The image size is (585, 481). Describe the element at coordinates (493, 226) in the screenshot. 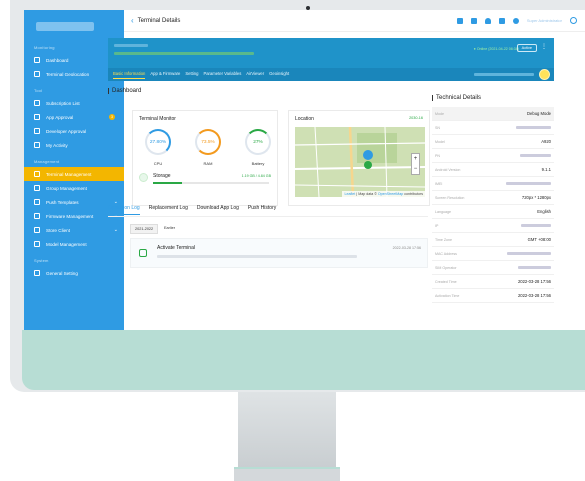

I see `technical-row: IP` at that location.